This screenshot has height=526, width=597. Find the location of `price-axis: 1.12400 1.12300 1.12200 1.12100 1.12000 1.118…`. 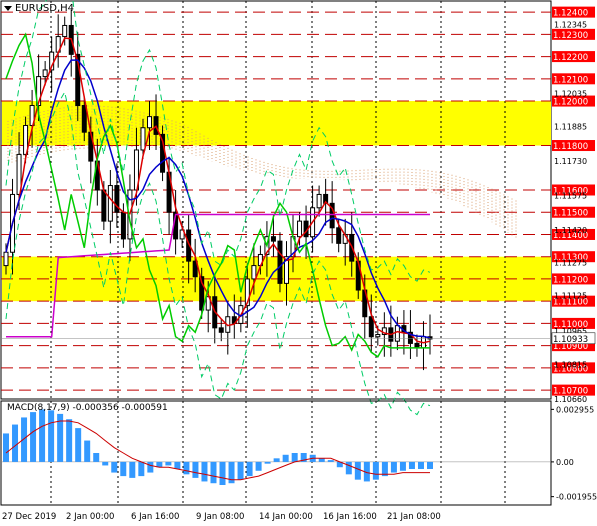

price-axis: 1.12400 1.12300 1.12200 1.12100 1.12000 1.118… is located at coordinates (573, 205).